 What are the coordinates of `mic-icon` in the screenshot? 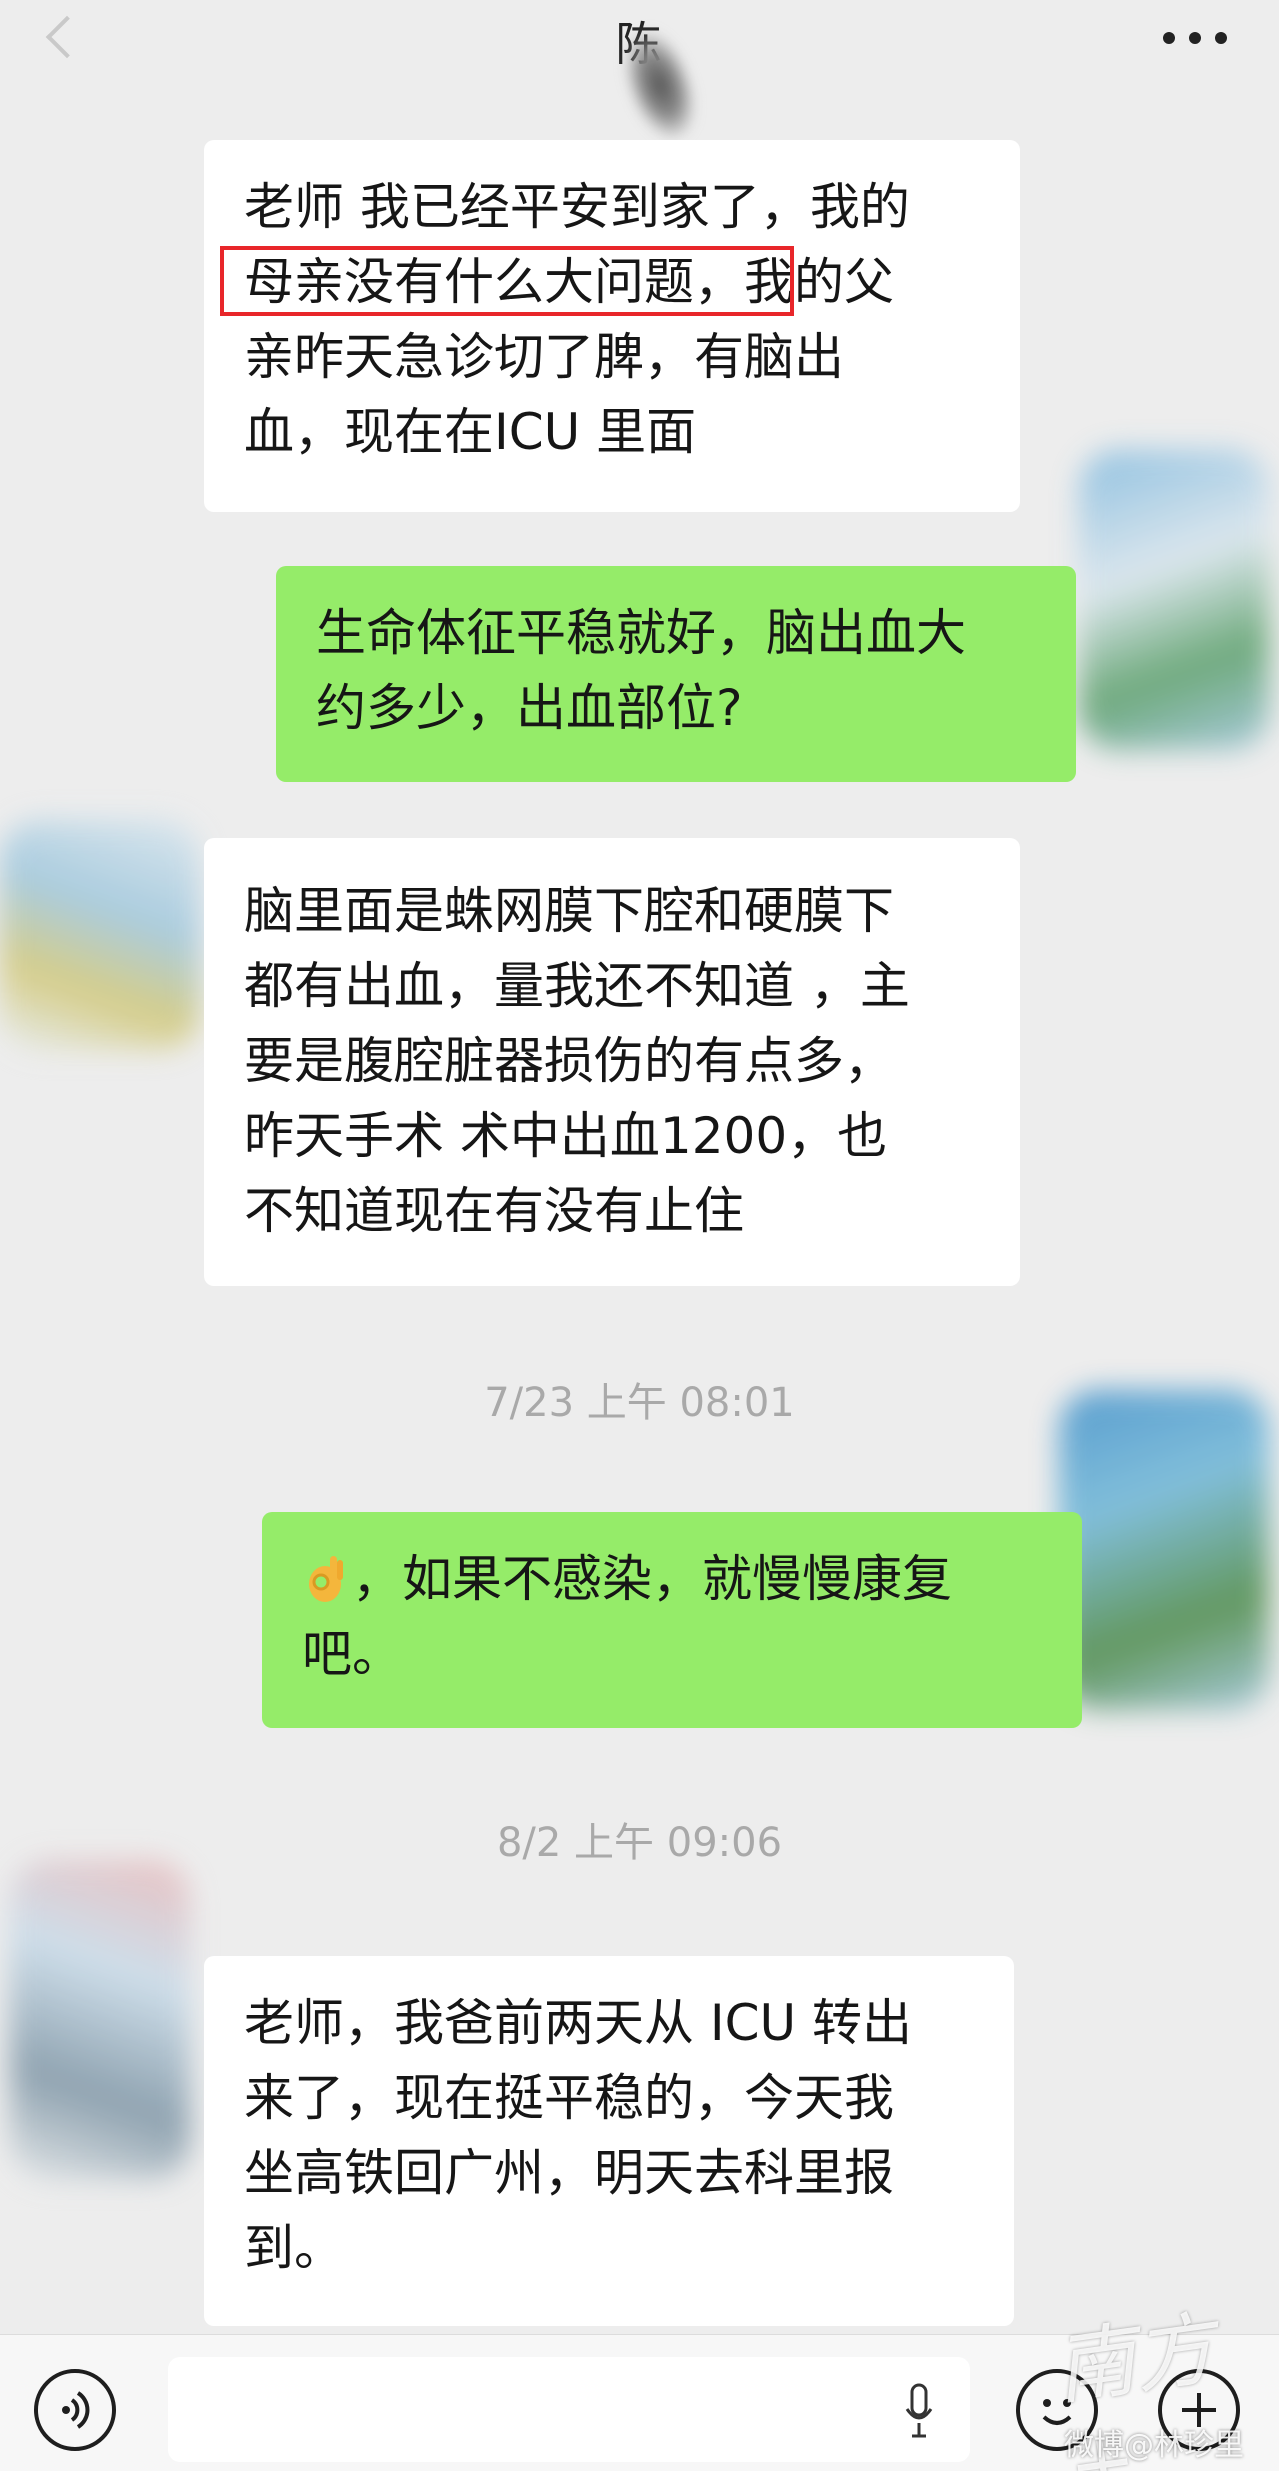 It's located at (919, 2411).